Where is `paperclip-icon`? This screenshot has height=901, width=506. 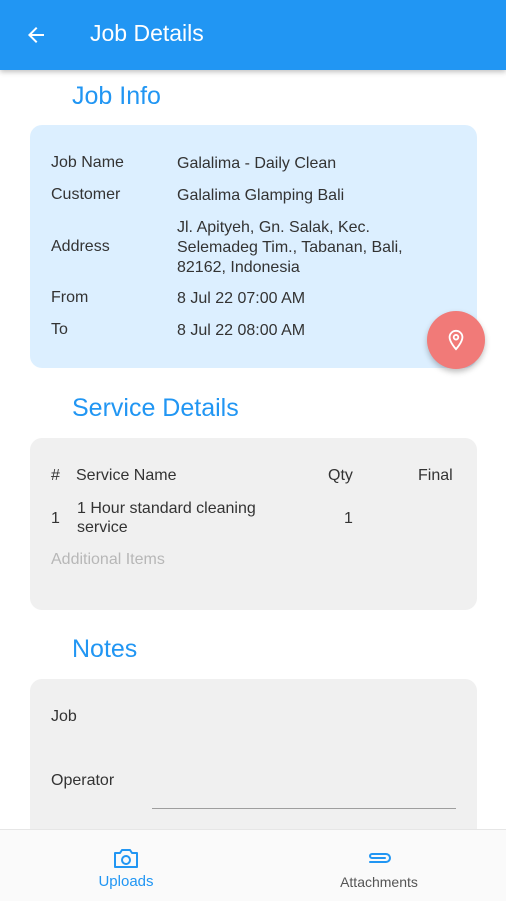 paperclip-icon is located at coordinates (380, 858).